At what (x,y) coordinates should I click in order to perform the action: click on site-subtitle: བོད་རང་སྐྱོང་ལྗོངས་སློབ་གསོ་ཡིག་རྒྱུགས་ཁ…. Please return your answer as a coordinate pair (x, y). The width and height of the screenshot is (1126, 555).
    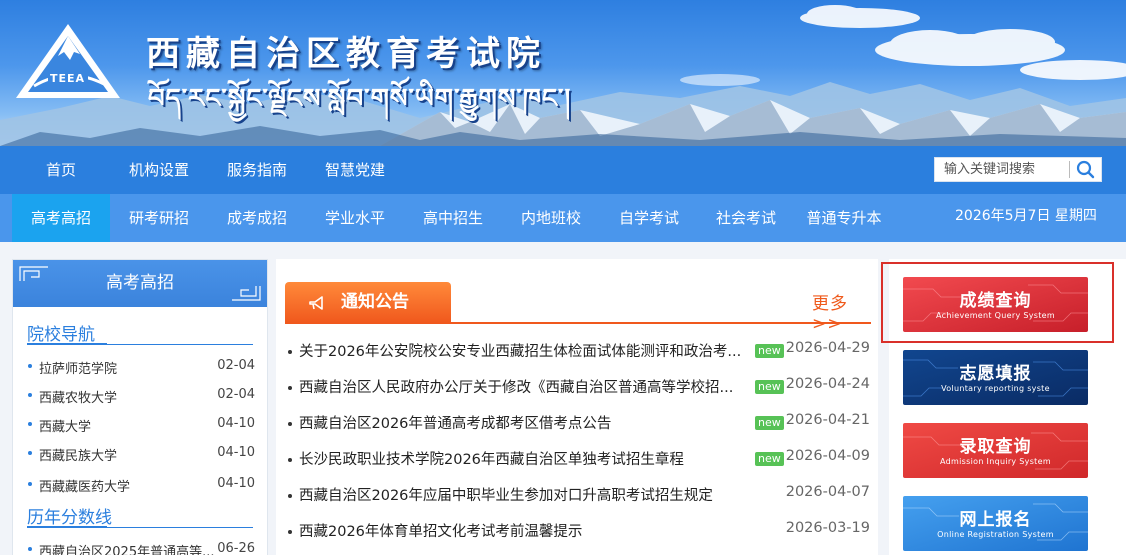
    Looking at the image, I should click on (360, 99).